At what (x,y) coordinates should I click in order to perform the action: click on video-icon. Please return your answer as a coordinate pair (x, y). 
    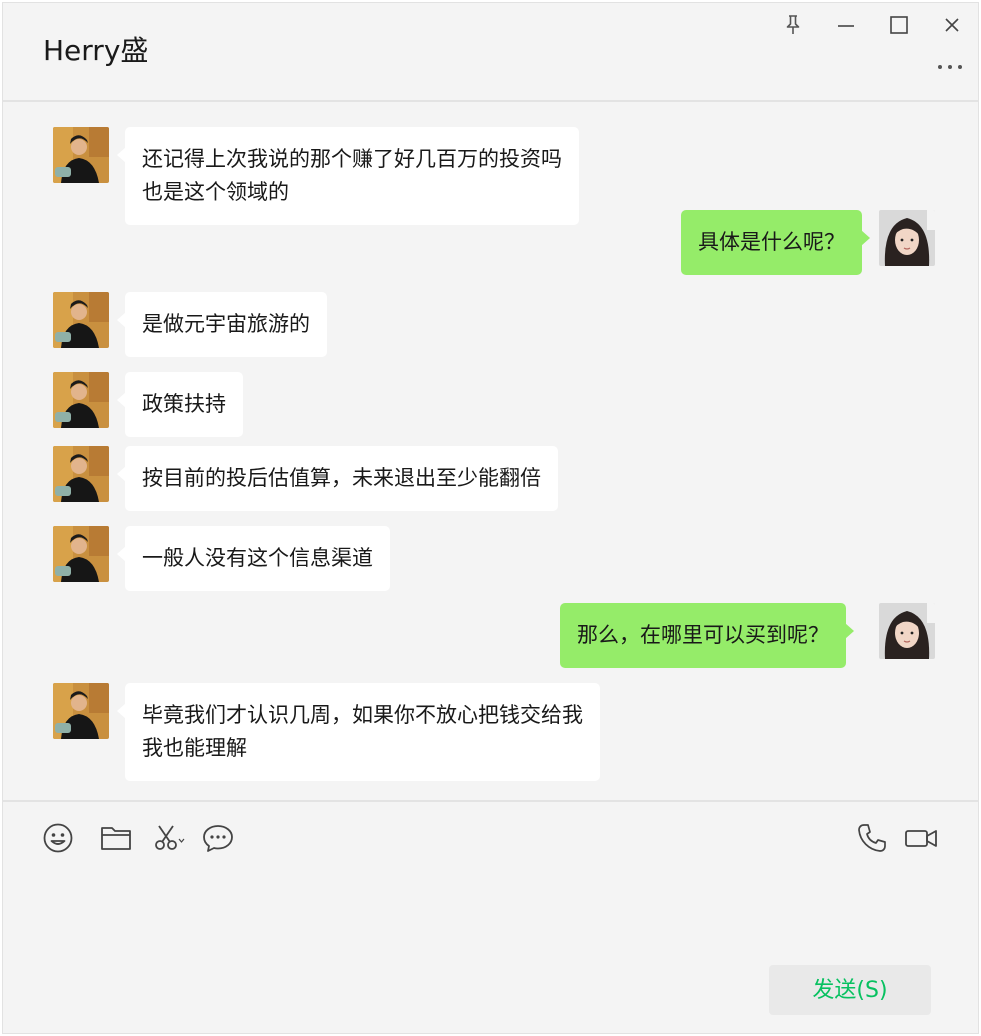
    Looking at the image, I should click on (921, 838).